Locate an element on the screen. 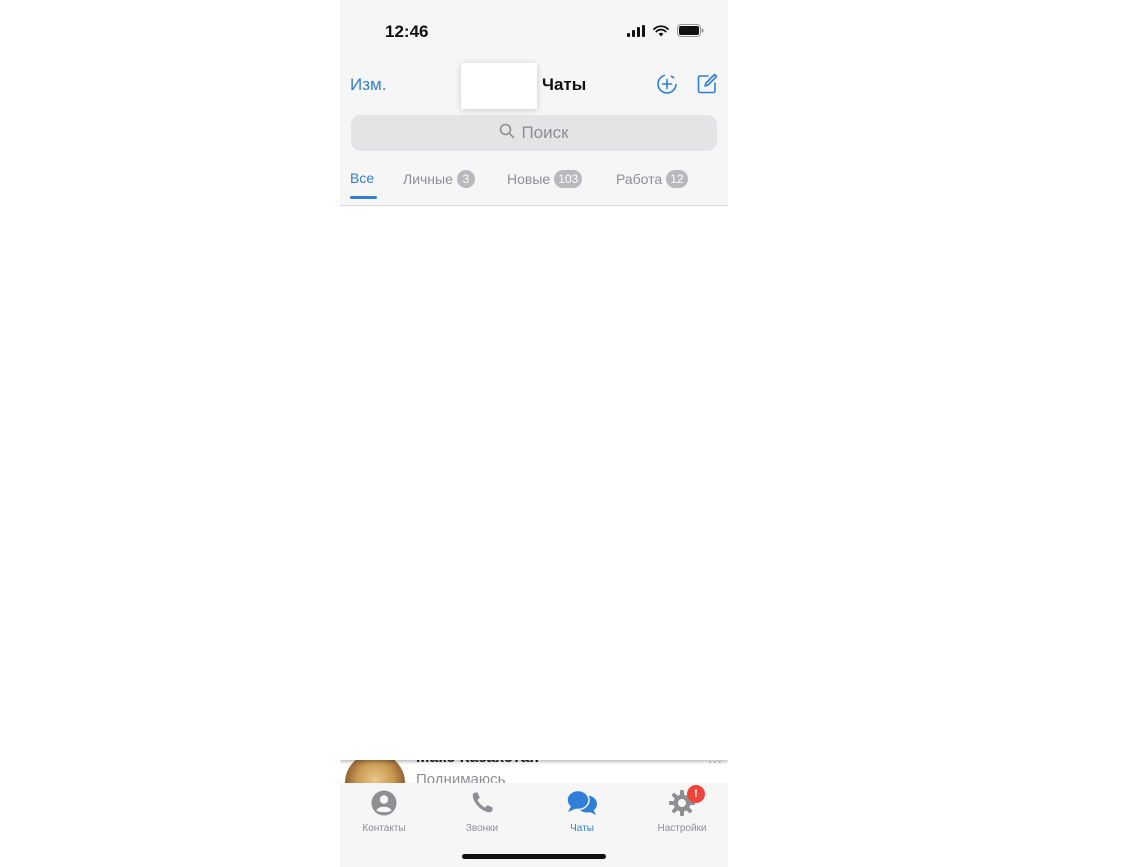 The width and height of the screenshot is (1135, 867). tab-count-badge: 3 is located at coordinates (465, 179).